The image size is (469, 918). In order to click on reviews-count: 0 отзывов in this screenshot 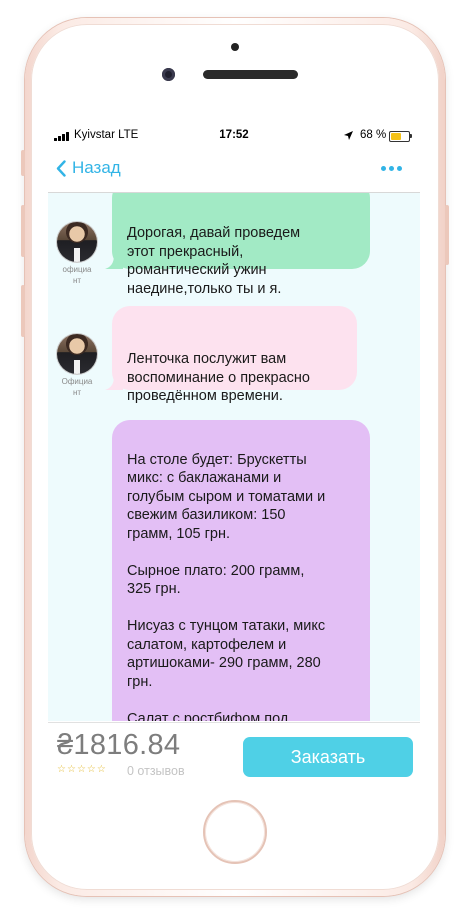, I will do `click(156, 771)`.